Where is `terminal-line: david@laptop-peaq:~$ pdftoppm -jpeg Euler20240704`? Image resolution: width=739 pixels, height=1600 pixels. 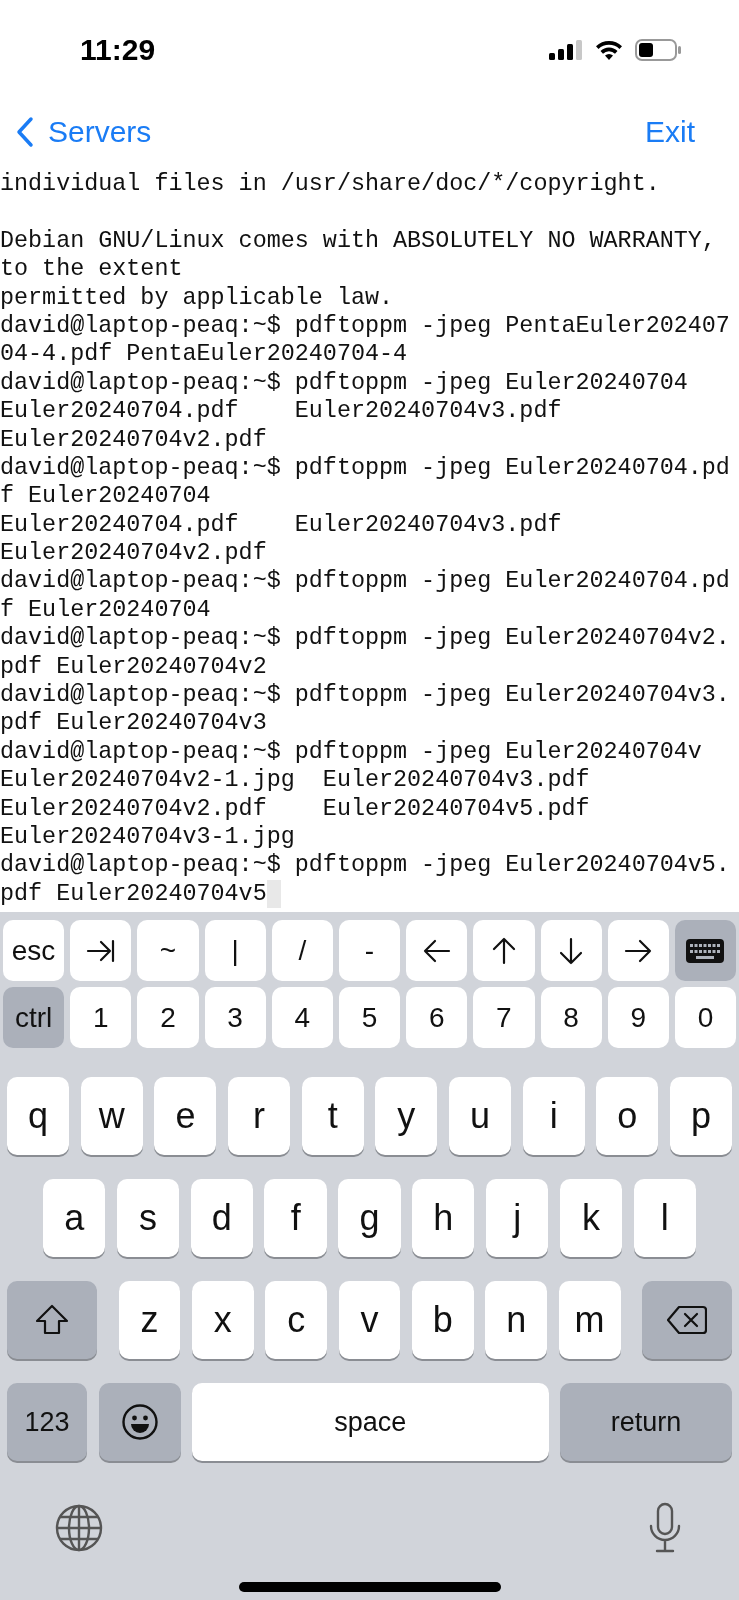 terminal-line: david@laptop-peaq:~$ pdftoppm -jpeg Euler20240704 is located at coordinates (344, 383).